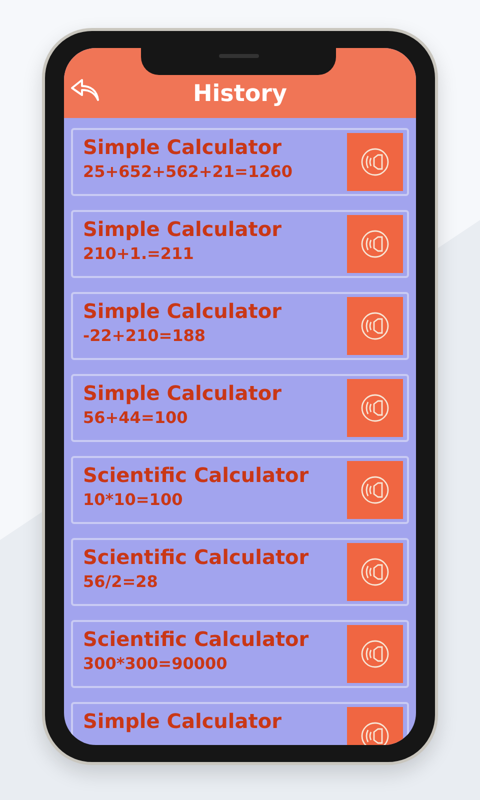 This screenshot has width=480, height=800. I want to click on screen-title: History, so click(240, 94).